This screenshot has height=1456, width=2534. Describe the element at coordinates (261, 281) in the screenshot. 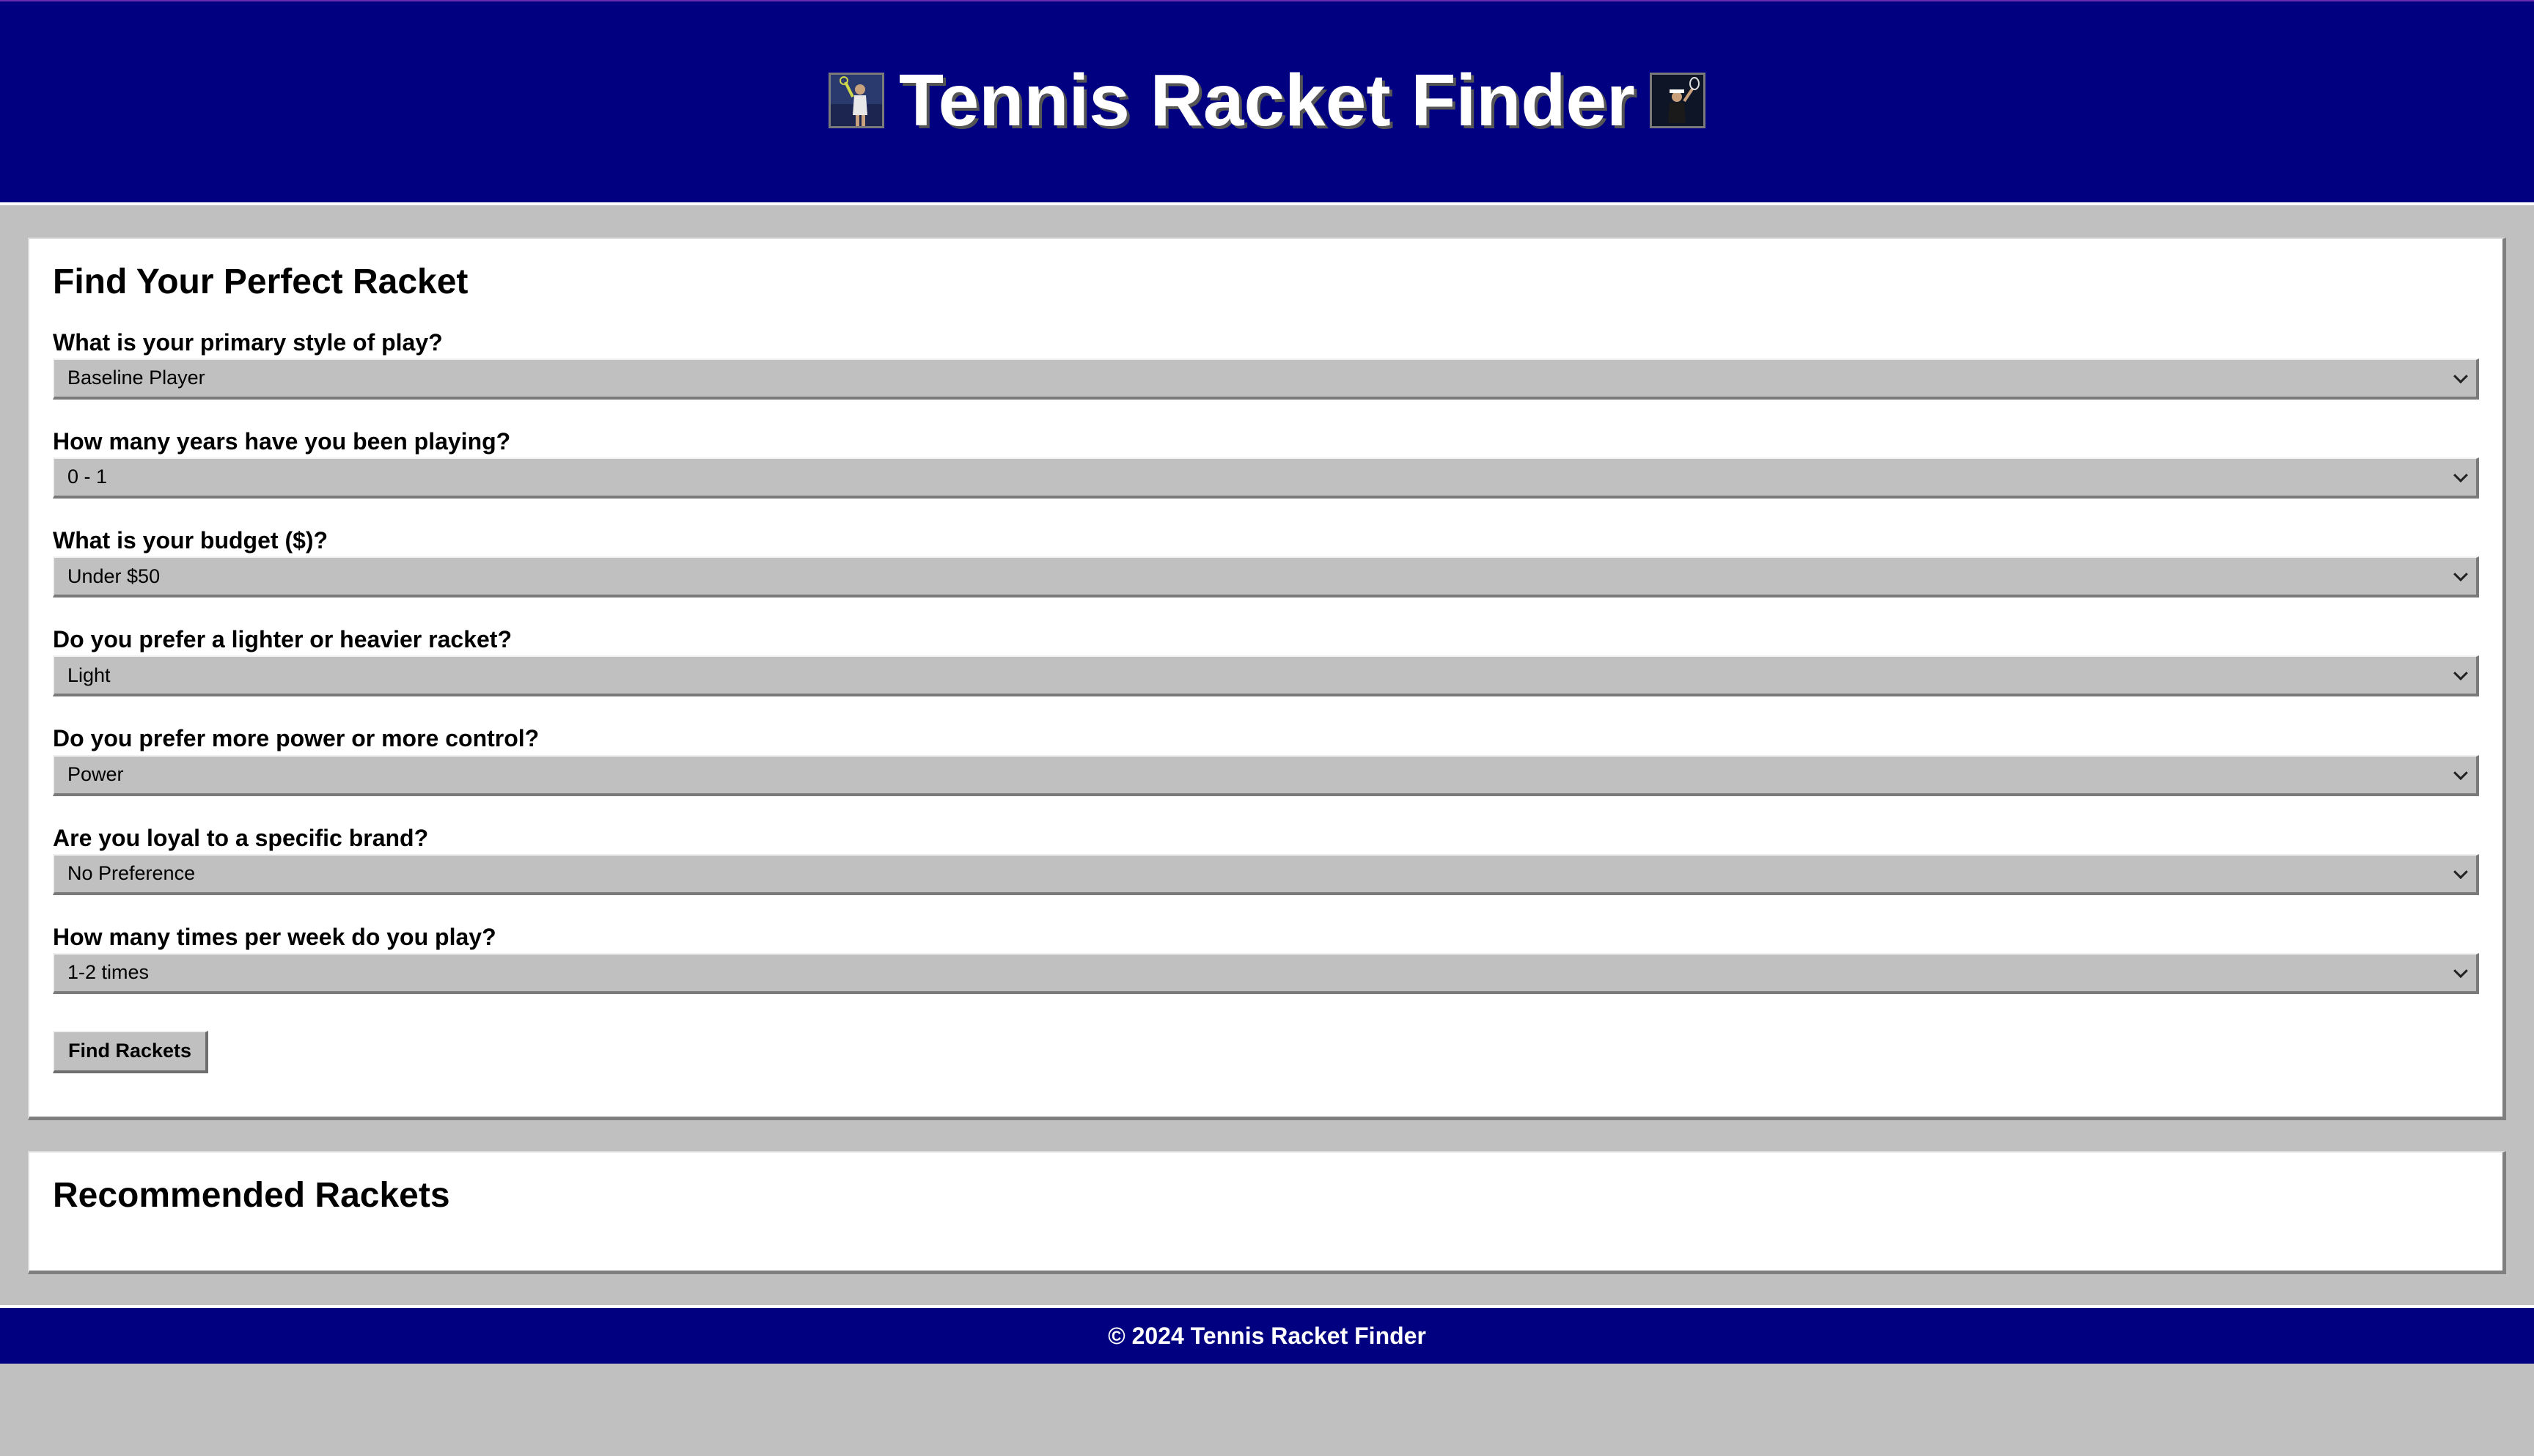

I see `form-heading: Find Your Perfect Racket` at that location.